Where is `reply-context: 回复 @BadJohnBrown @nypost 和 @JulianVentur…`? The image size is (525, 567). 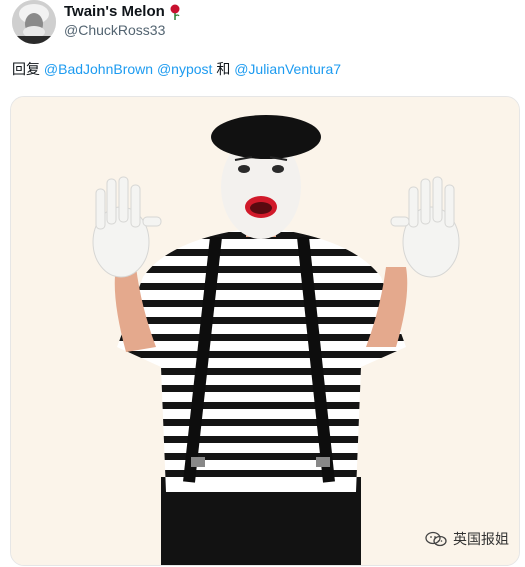 reply-context: 回复 @BadJohnBrown @nypost 和 @JulianVentur… is located at coordinates (176, 69).